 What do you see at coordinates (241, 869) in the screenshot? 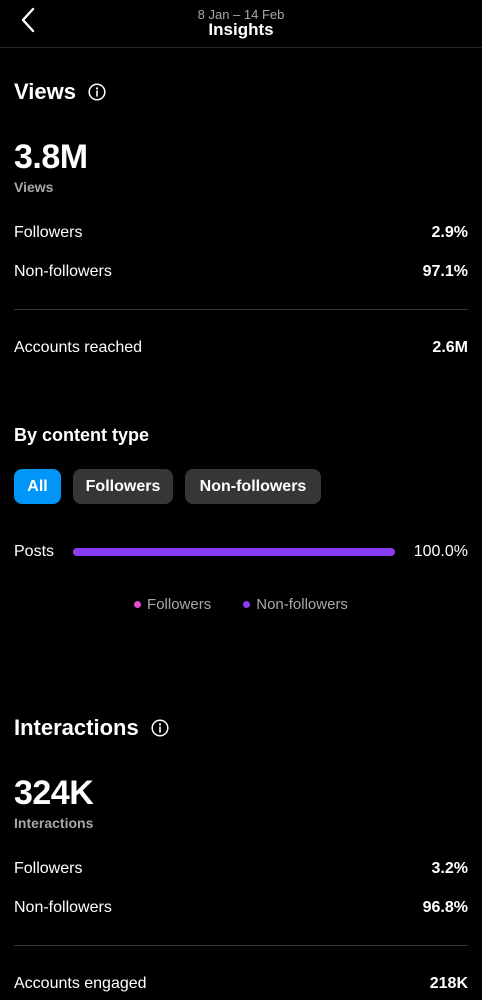
I see `interactions-followers-row: Followers 3.2%` at bounding box center [241, 869].